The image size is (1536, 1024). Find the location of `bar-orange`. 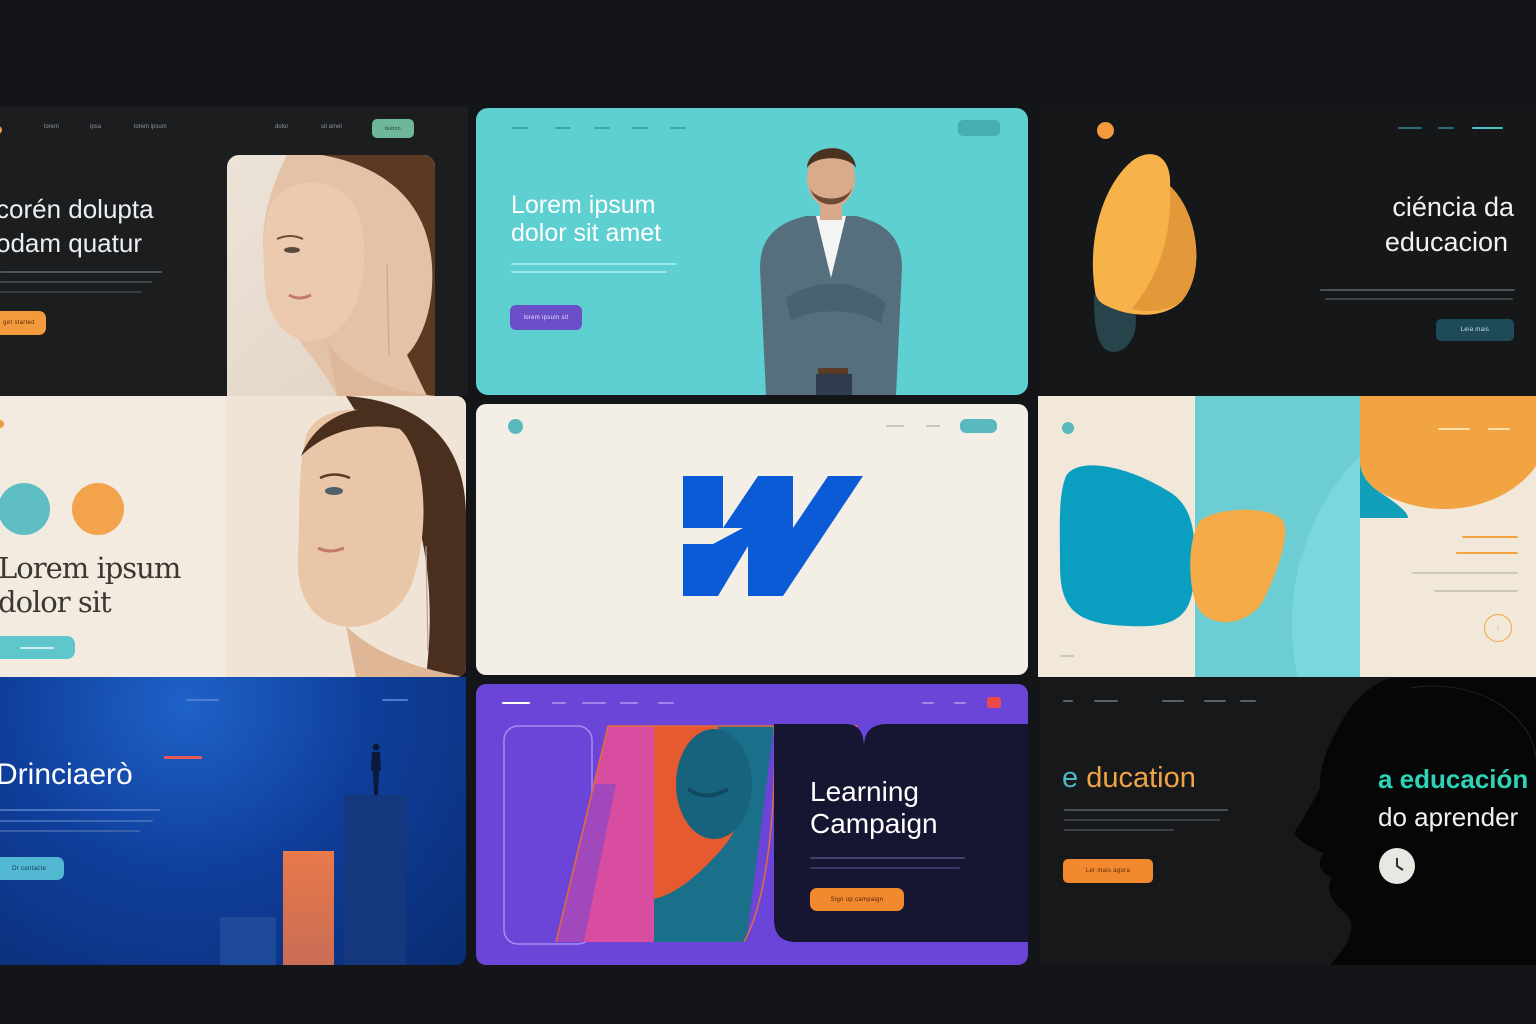

bar-orange is located at coordinates (308, 908).